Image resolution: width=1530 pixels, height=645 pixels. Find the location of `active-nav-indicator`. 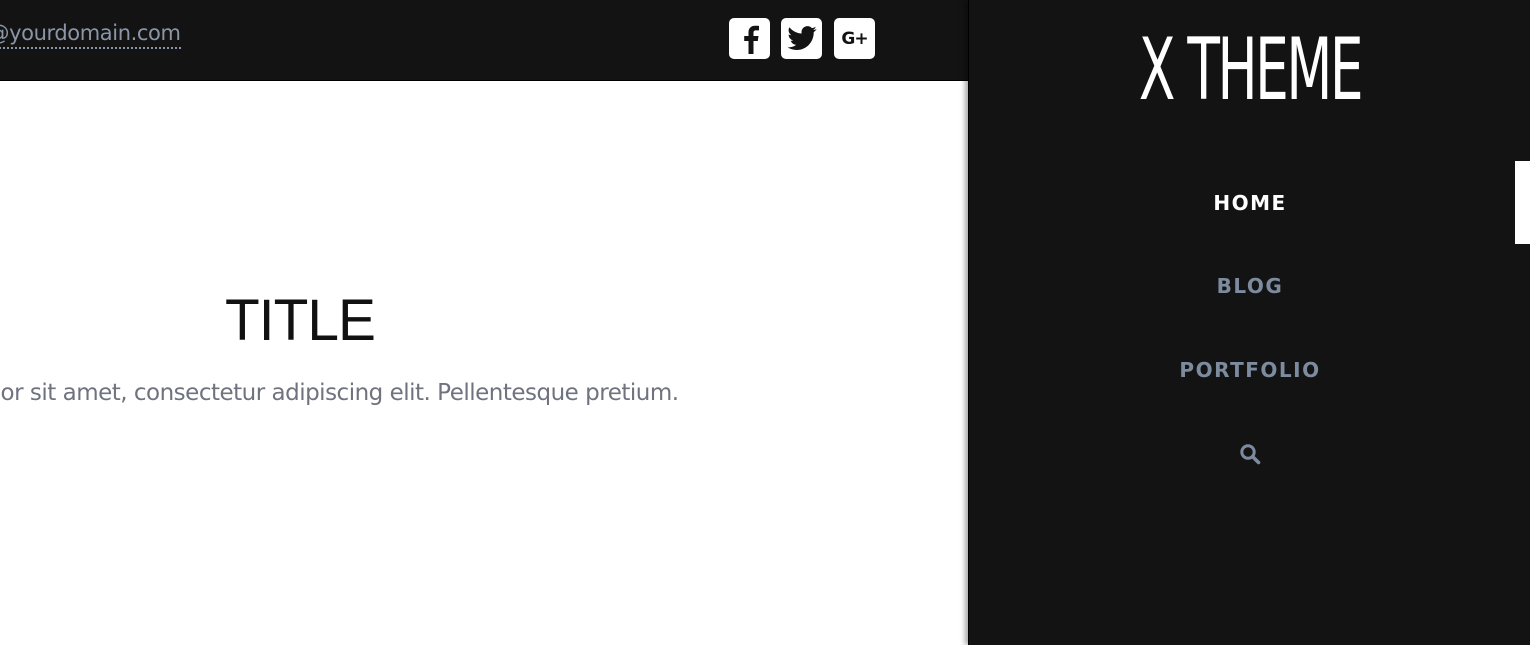

active-nav-indicator is located at coordinates (1522, 202).